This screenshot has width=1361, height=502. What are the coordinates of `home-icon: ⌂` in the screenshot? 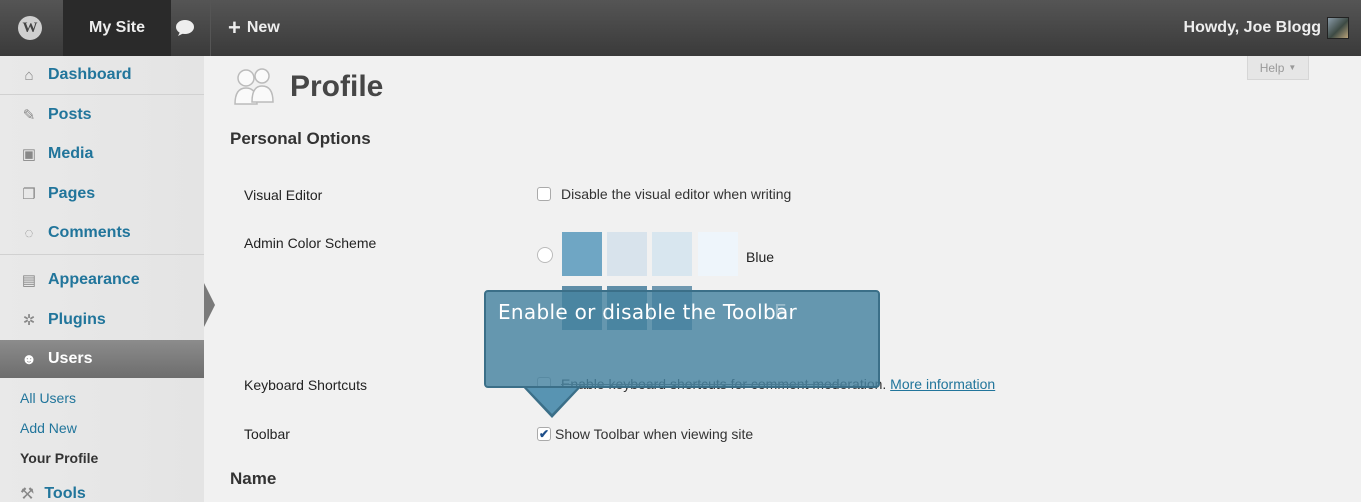 It's located at (29, 75).